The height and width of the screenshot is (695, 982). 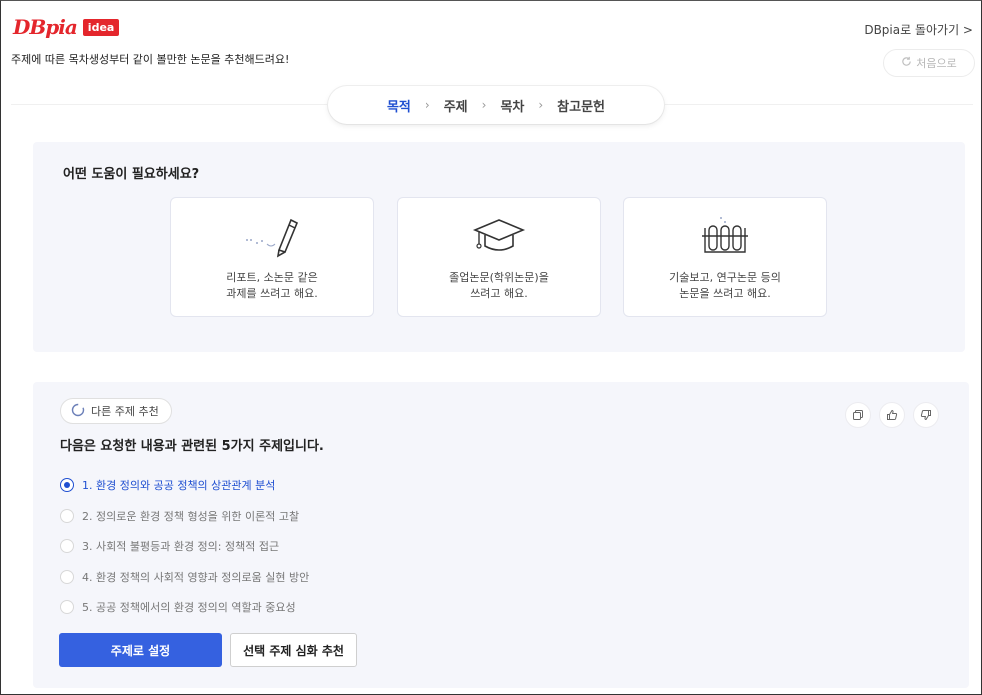 What do you see at coordinates (189, 608) in the screenshot?
I see `topic-option-label: 5. 공공 정책에서의 환경 정의의 역할과 중요성` at bounding box center [189, 608].